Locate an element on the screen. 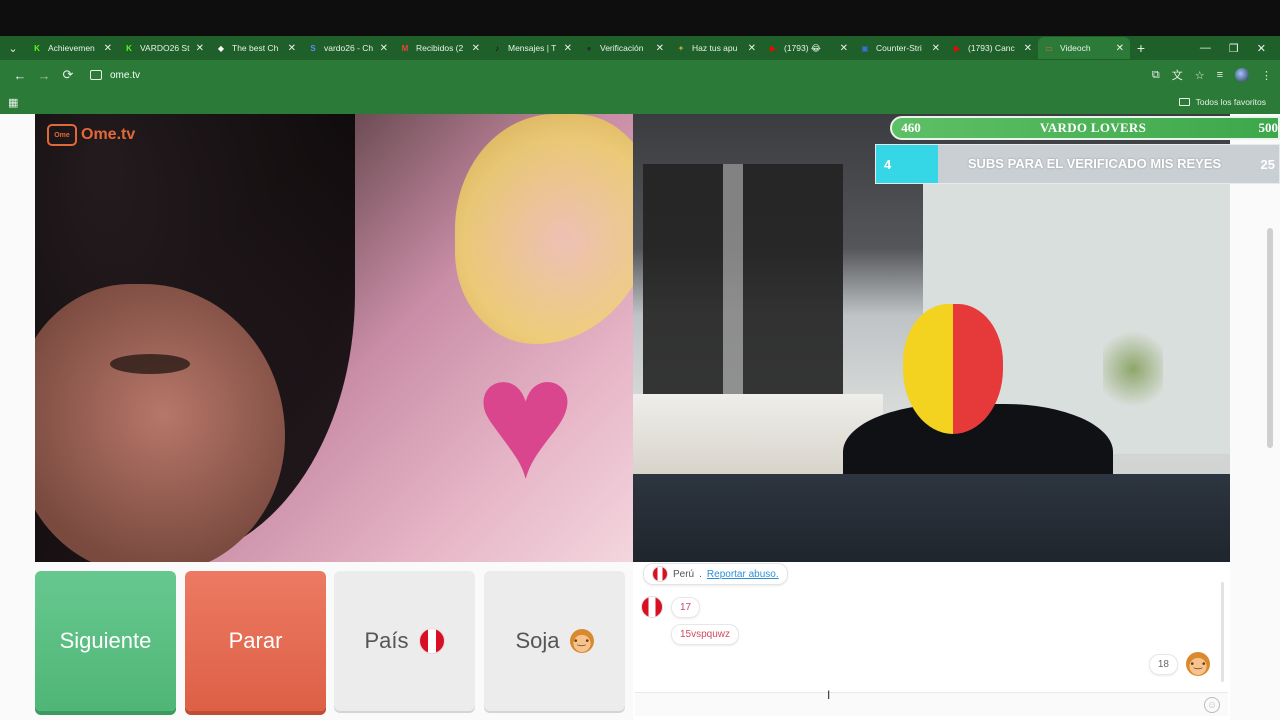 Image resolution: width=1280 pixels, height=720 pixels. browser-tab: M Recibidos (2 ✕ is located at coordinates (440, 48).